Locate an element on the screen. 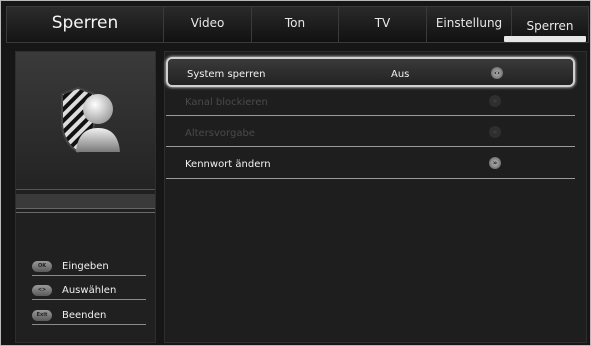 This screenshot has height=346, width=591. navigation-key-icon: <> is located at coordinates (42, 290).